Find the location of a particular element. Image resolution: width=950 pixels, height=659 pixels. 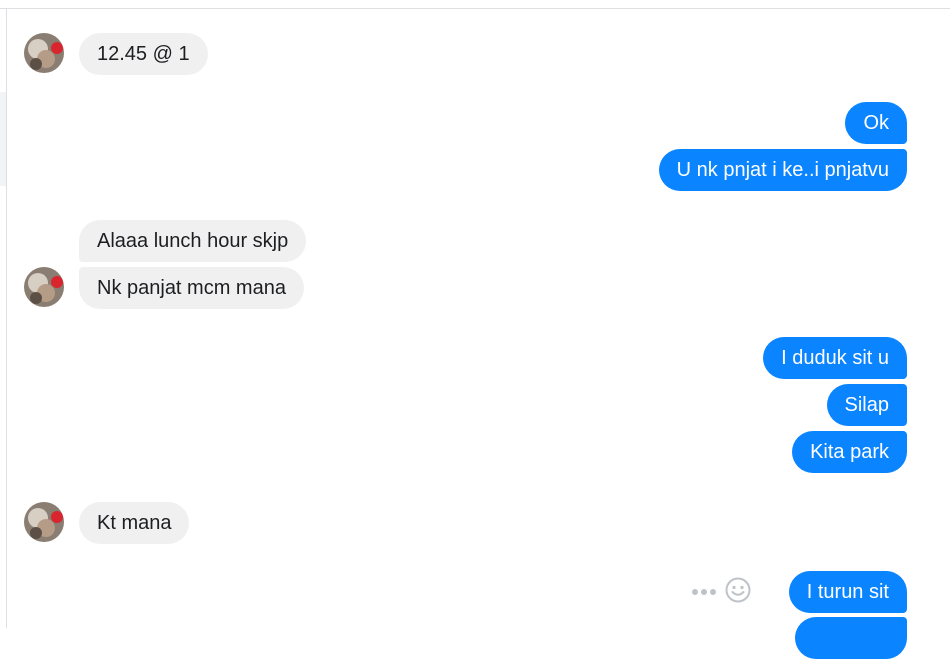

message-bubble-outgoing is located at coordinates (851, 638).